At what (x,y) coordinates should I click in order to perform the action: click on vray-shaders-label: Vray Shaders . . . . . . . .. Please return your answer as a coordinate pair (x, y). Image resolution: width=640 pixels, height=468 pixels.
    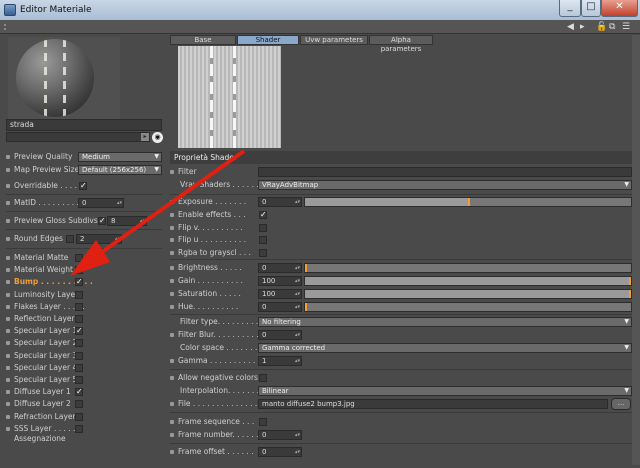
    Looking at the image, I should click on (224, 184).